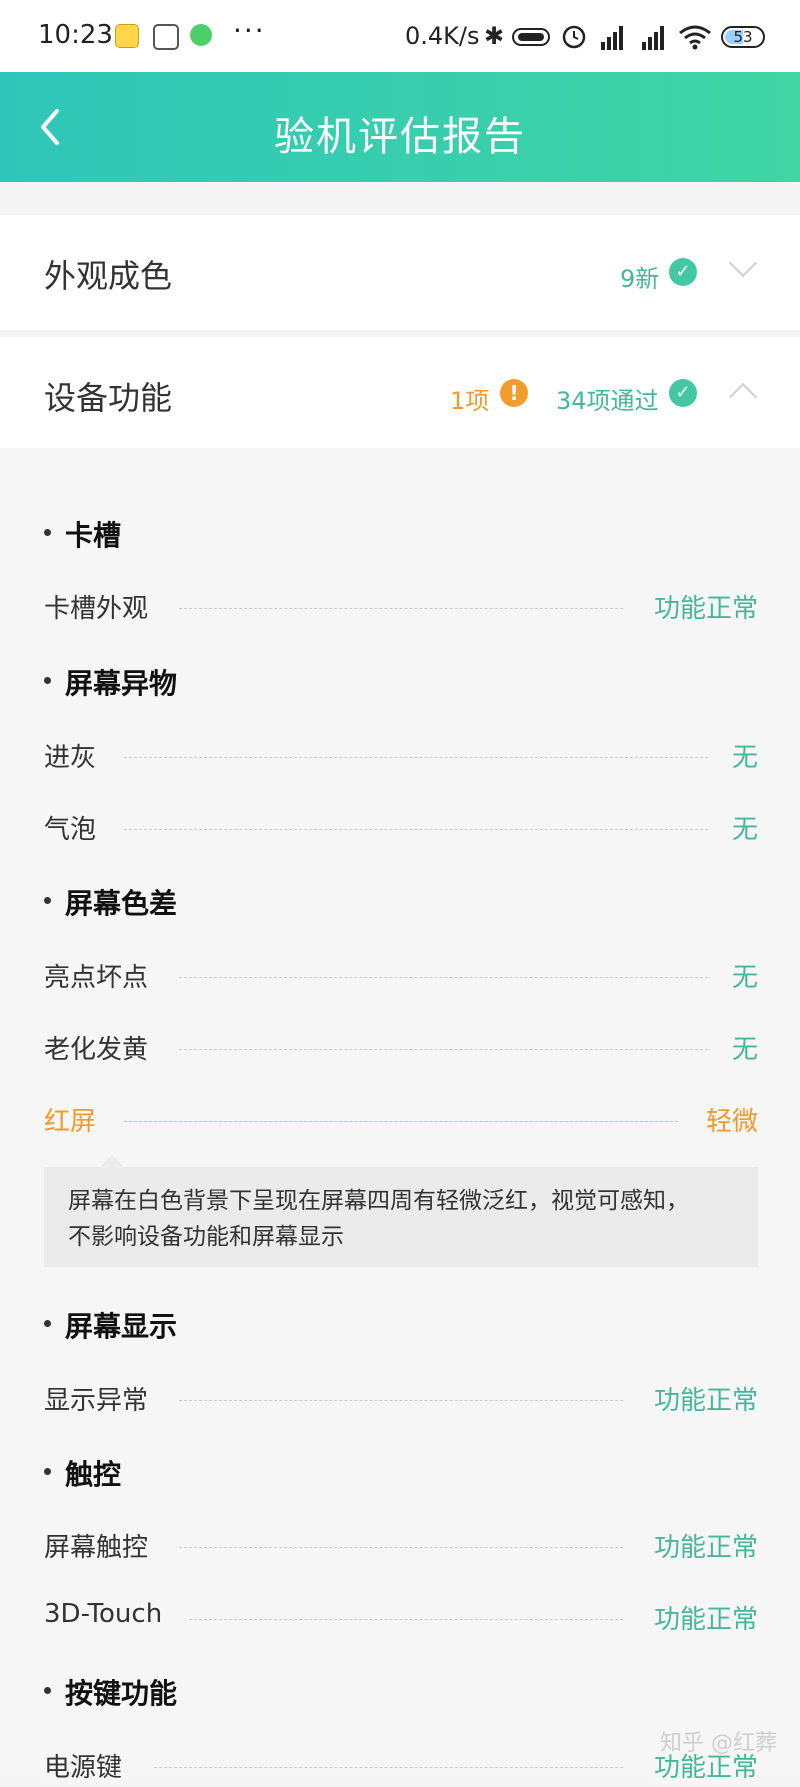  Describe the element at coordinates (400, 392) in the screenshot. I see `section-function: 设备功能 1项 ! 34项通过 ✓` at that location.